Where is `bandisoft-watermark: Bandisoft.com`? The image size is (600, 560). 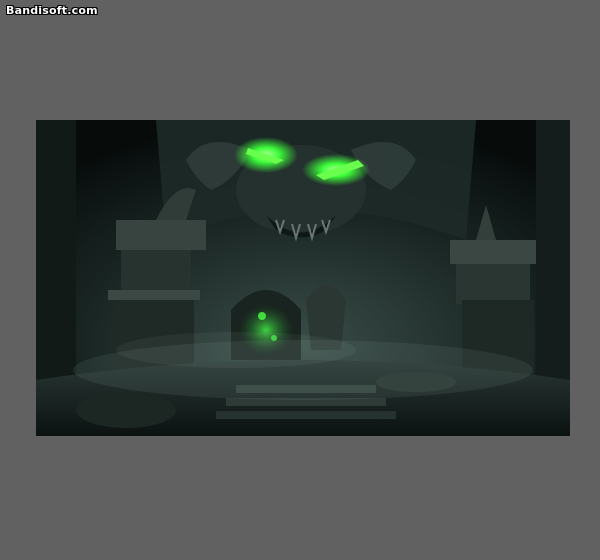 bandisoft-watermark: Bandisoft.com is located at coordinates (52, 10).